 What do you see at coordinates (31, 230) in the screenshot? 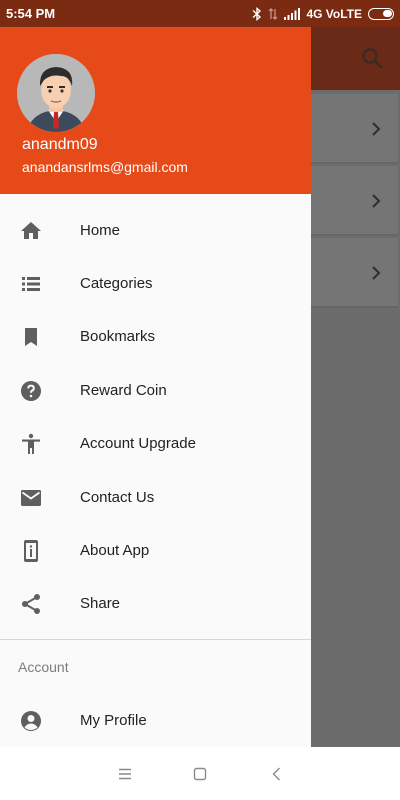
I see `home-icon` at bounding box center [31, 230].